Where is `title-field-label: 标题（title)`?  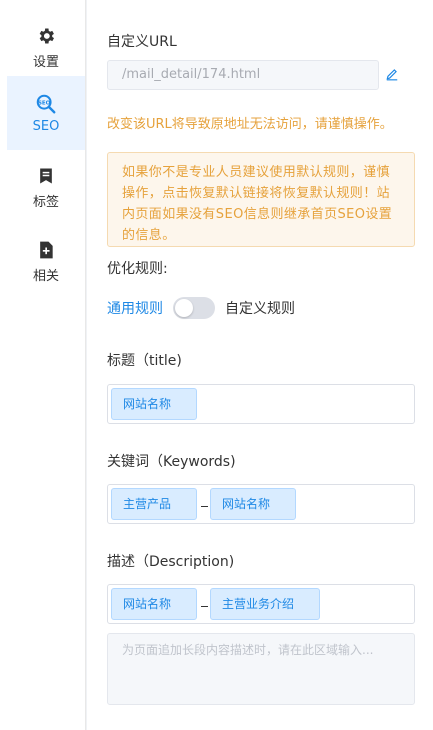 title-field-label: 标题（title) is located at coordinates (144, 361).